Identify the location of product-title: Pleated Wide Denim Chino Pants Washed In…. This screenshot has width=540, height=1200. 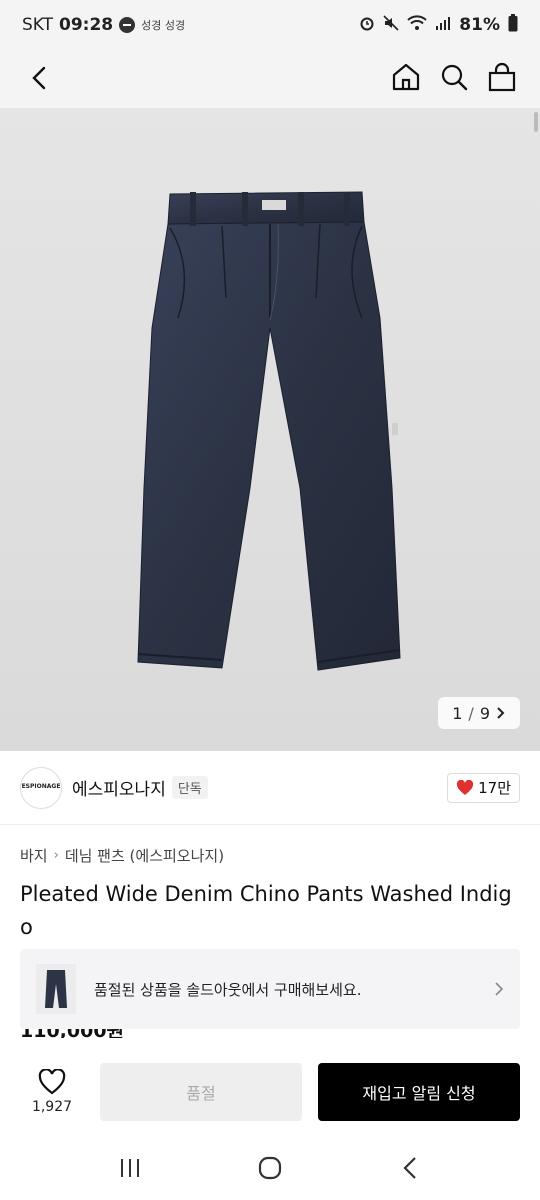
(266, 910).